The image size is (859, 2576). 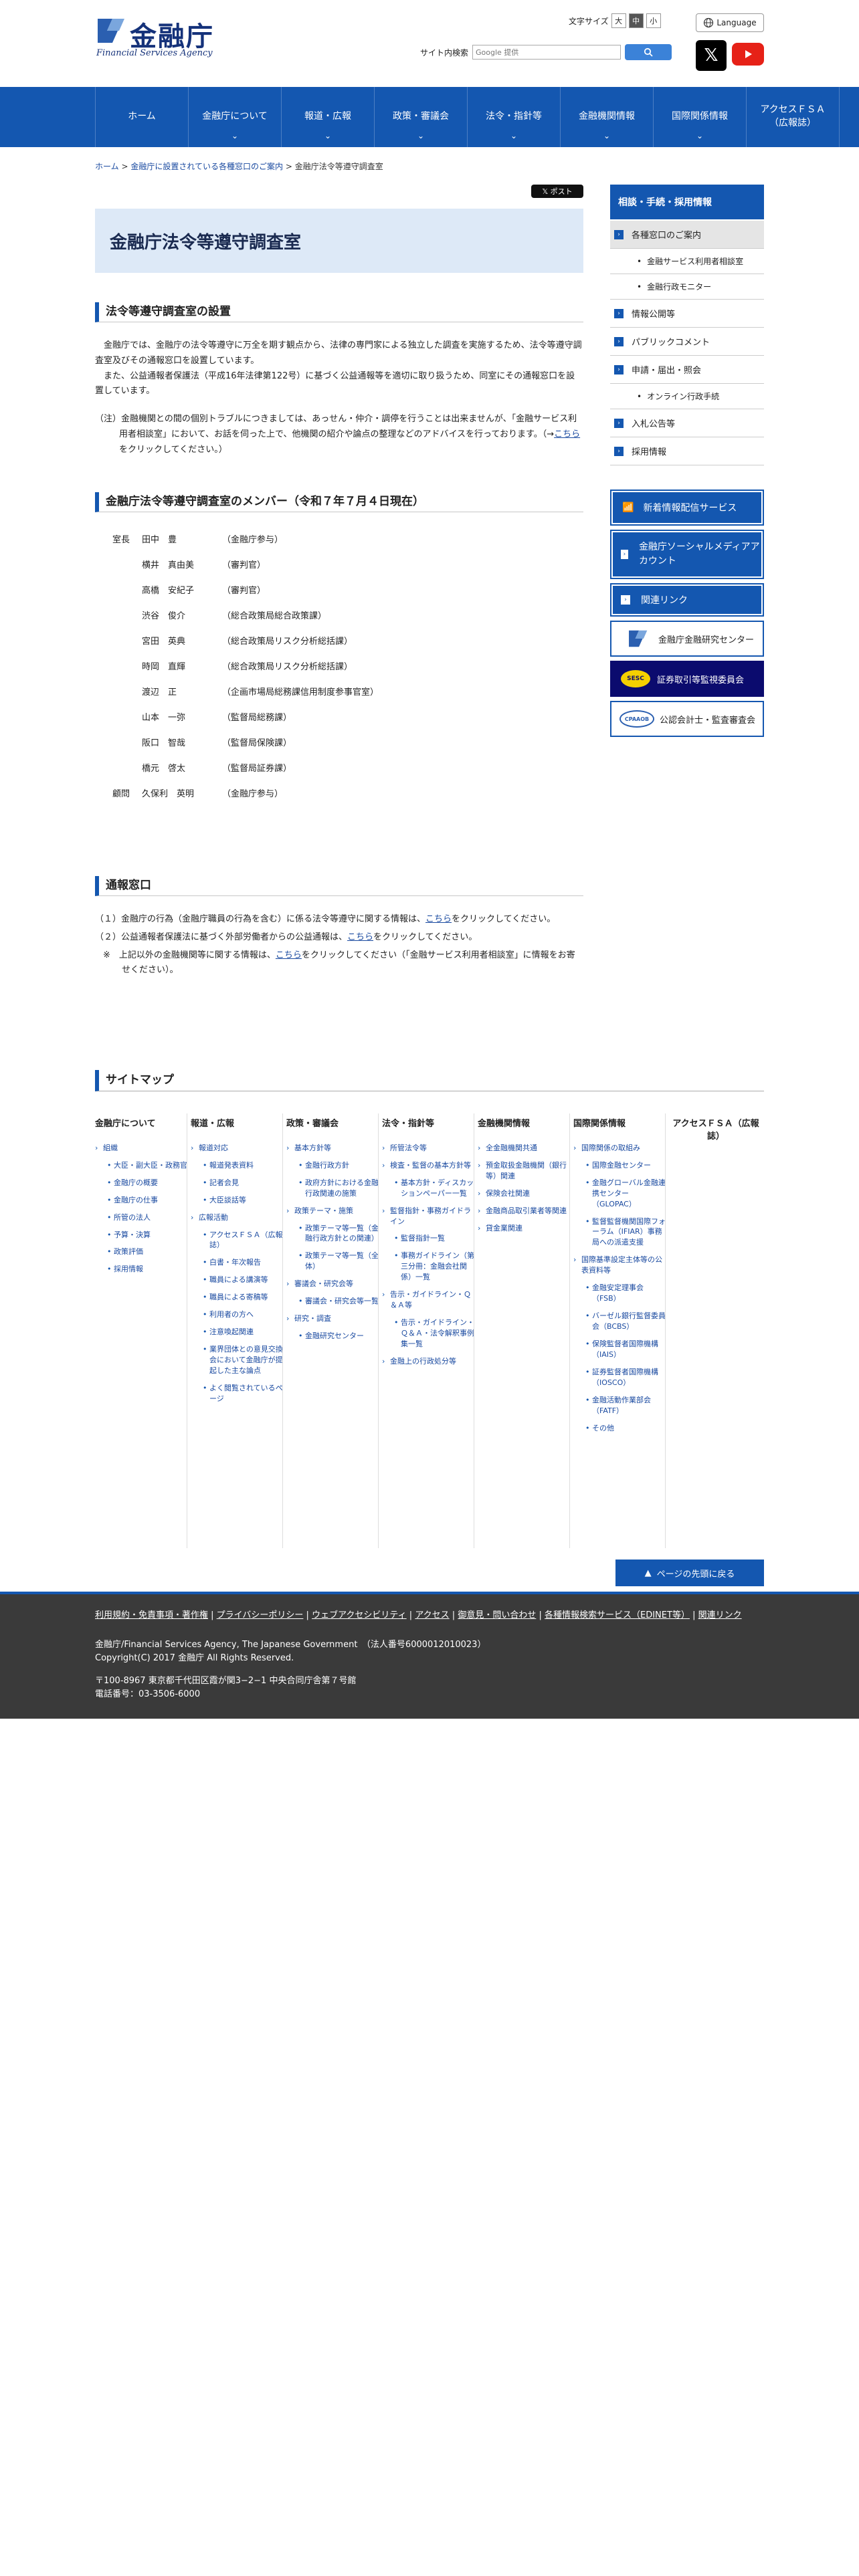 What do you see at coordinates (716, 1131) in the screenshot?
I see `sitemap-column-title: アクセスＦＳＡ（広報誌）` at bounding box center [716, 1131].